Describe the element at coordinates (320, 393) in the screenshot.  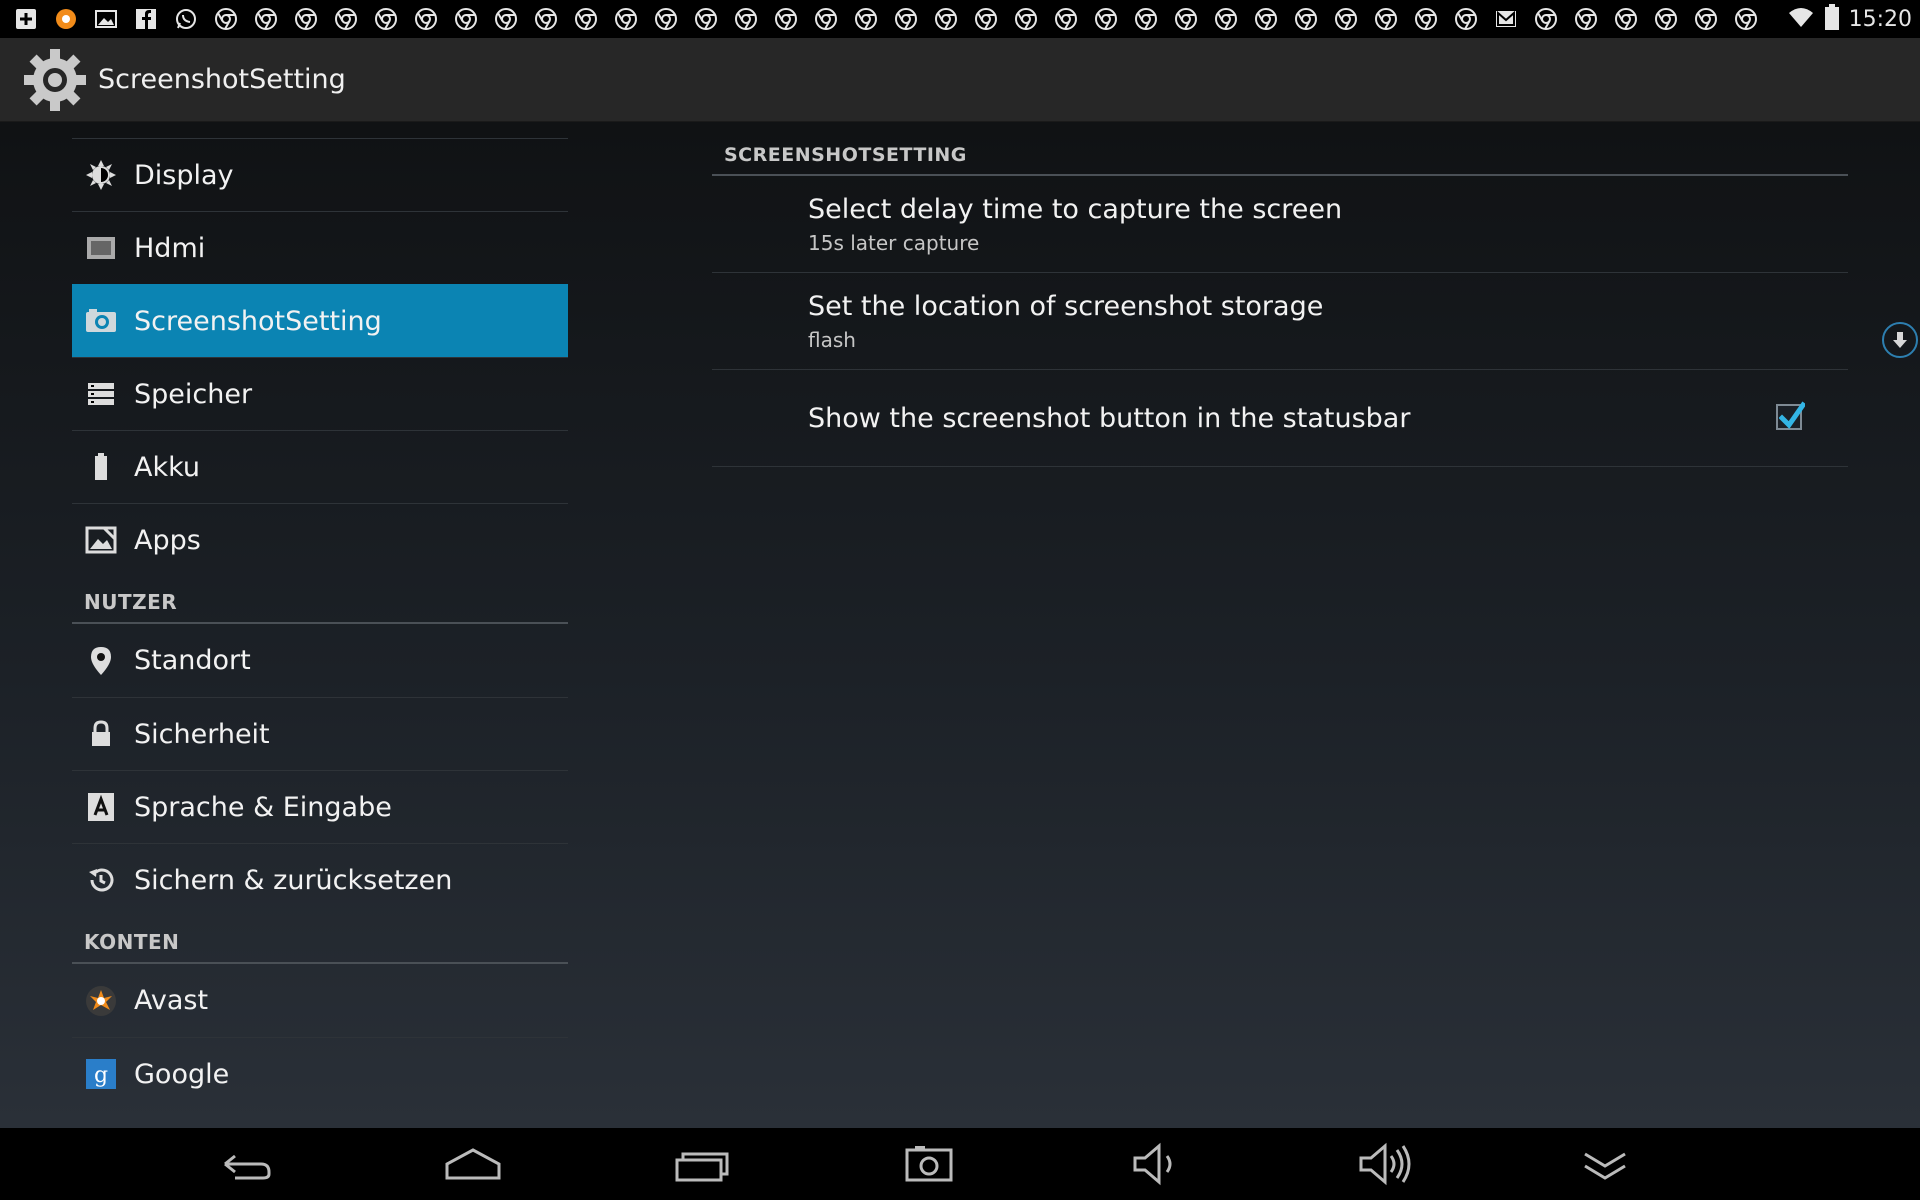
I see `sidebar-item-speicher: Speicher` at that location.